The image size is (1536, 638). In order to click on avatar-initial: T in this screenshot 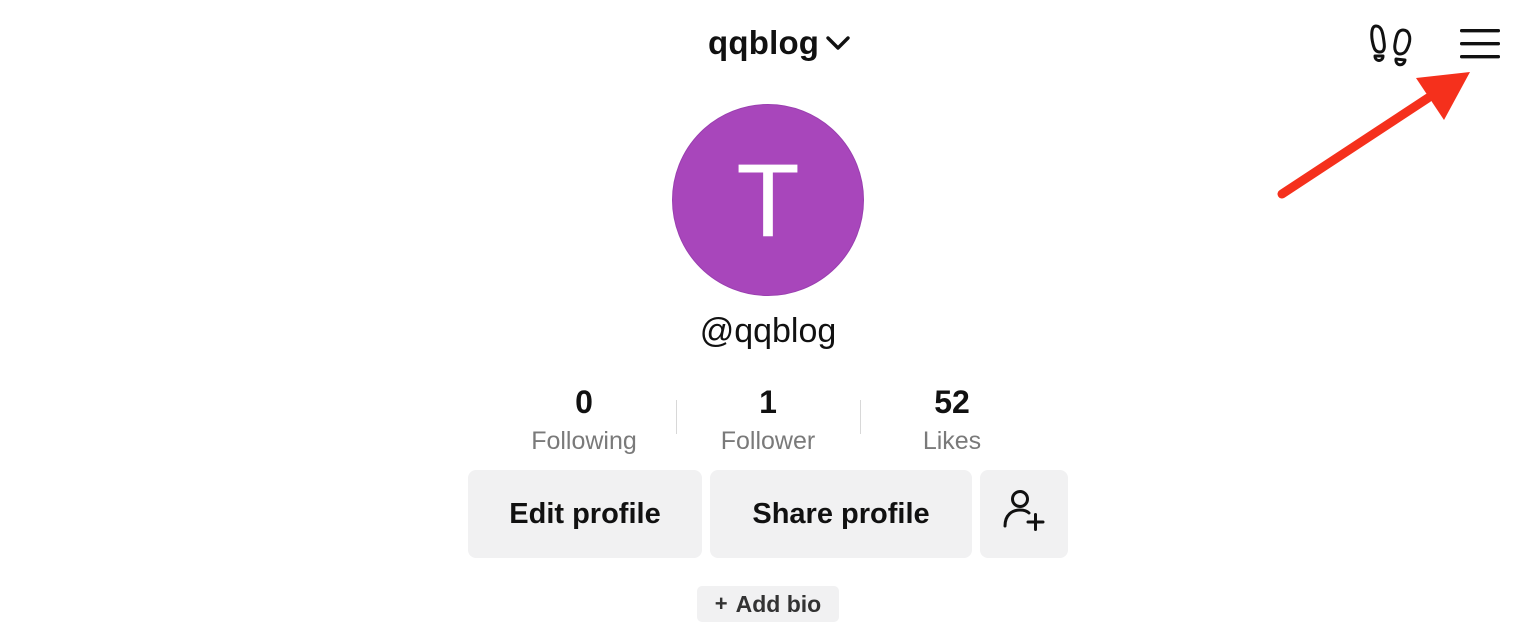, I will do `click(768, 201)`.